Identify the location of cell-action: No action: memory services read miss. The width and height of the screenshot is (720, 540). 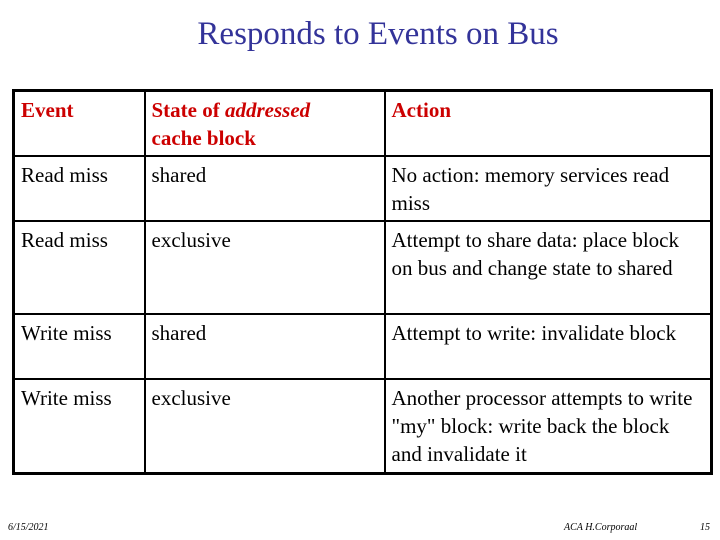
(548, 188).